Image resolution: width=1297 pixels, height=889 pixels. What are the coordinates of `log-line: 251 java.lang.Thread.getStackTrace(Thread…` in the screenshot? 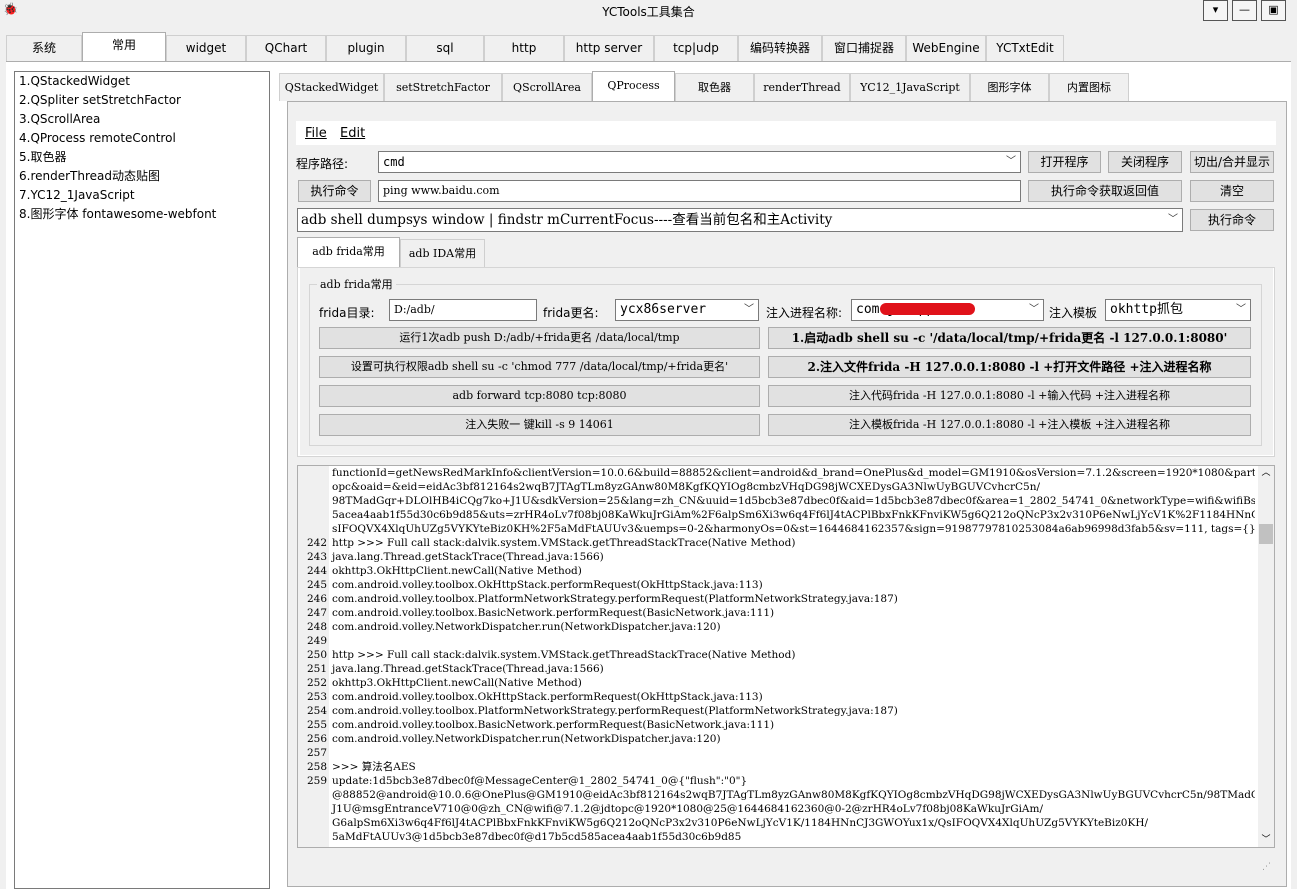 It's located at (776, 669).